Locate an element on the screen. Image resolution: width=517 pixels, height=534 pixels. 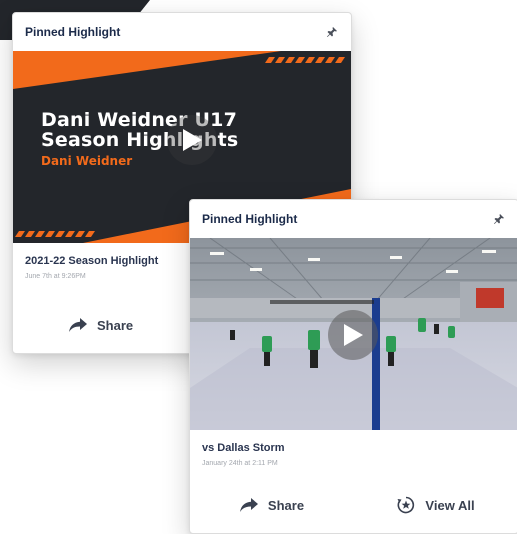
card-actions: Share View All is located at coordinates (353, 505).